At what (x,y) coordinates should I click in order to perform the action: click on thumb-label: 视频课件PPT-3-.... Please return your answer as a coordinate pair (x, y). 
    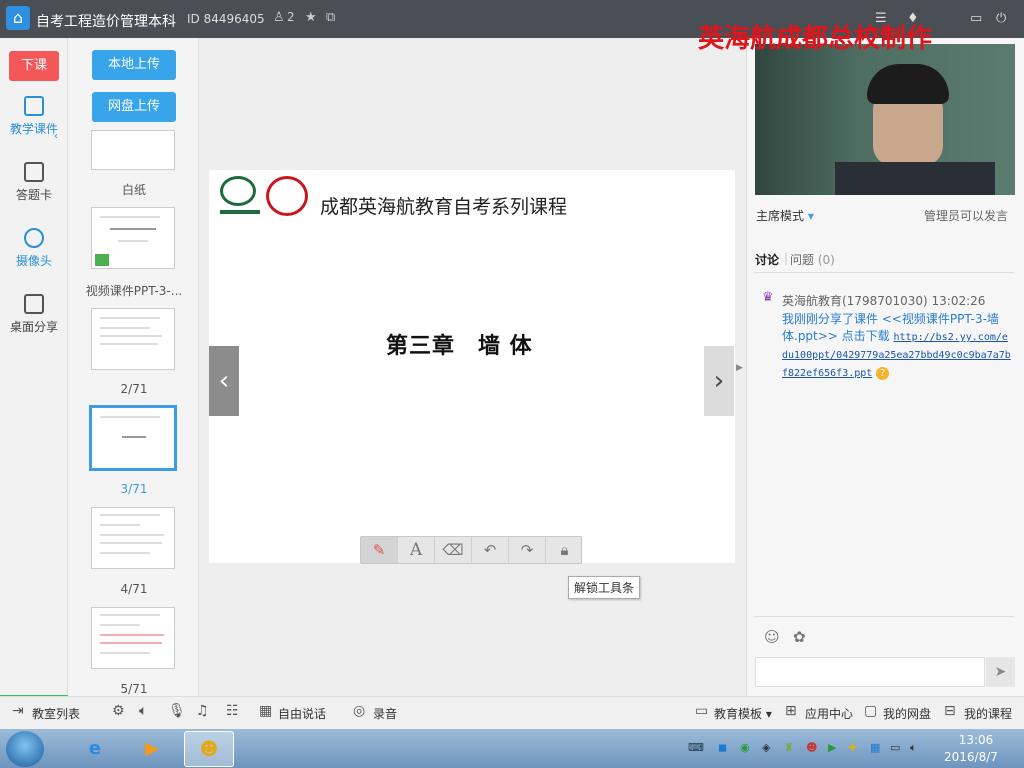
    Looking at the image, I should click on (134, 291).